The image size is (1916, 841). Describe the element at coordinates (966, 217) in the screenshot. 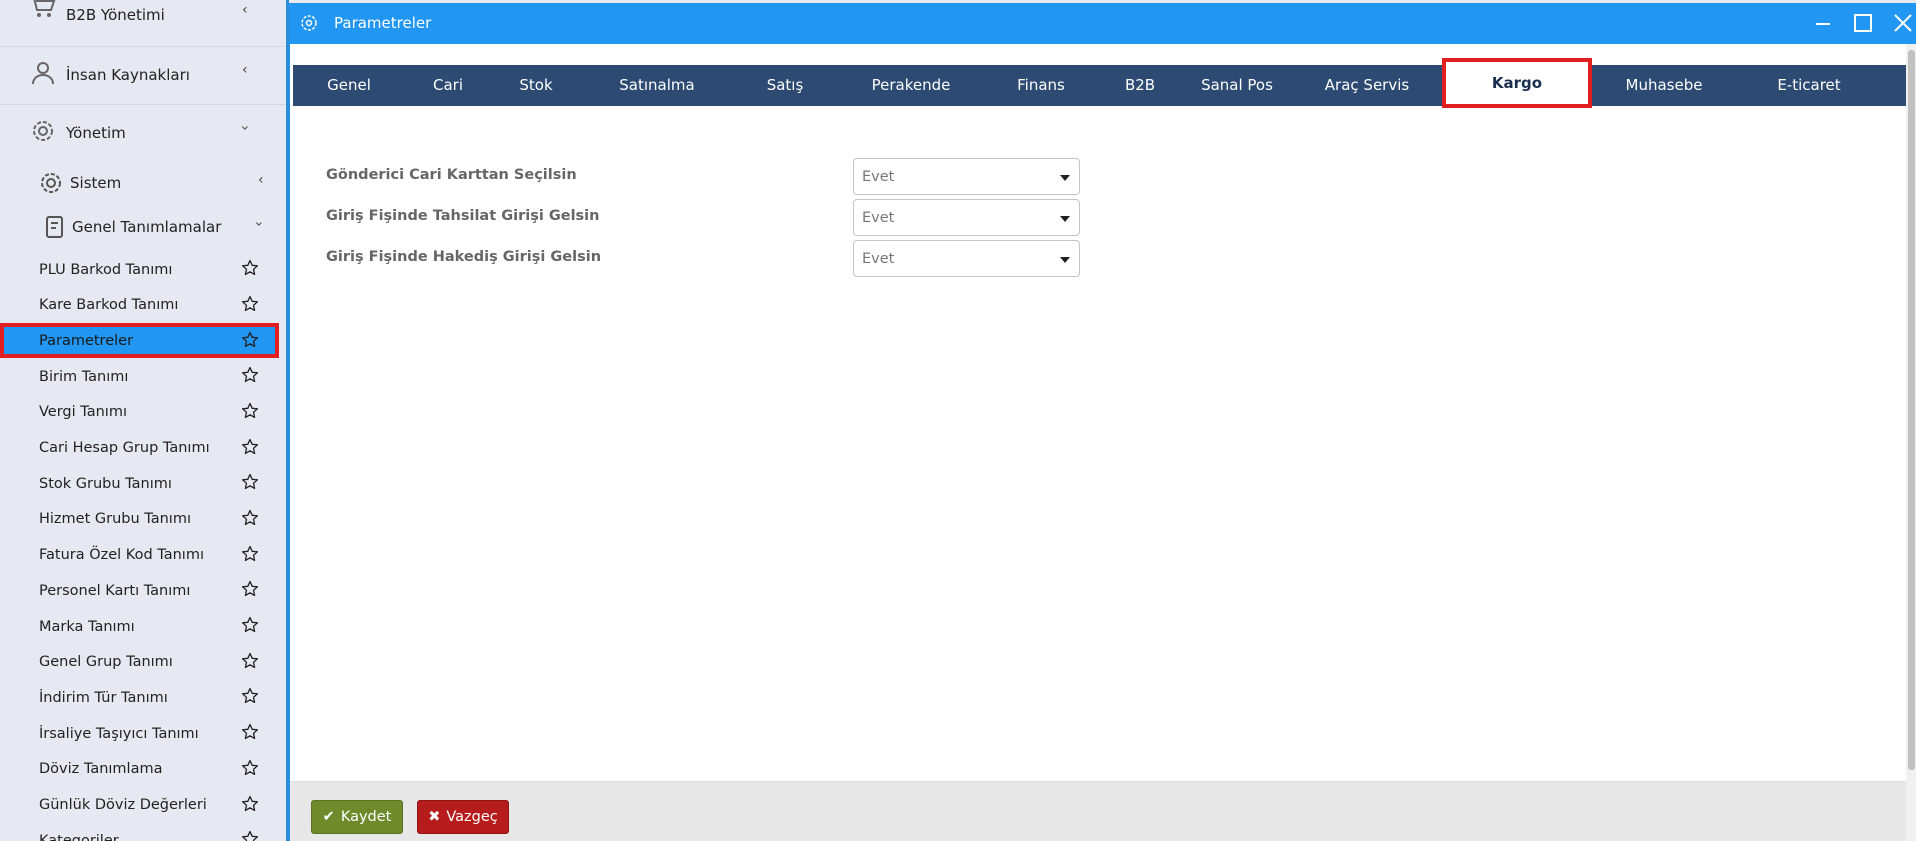

I see `tahsilat-girisi-select: Evet` at that location.